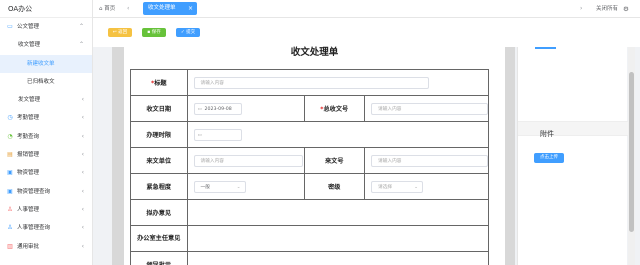 Image resolution: width=640 pixels, height=265 pixels. Describe the element at coordinates (10, 173) in the screenshot. I see `box-icon: ▣` at that location.